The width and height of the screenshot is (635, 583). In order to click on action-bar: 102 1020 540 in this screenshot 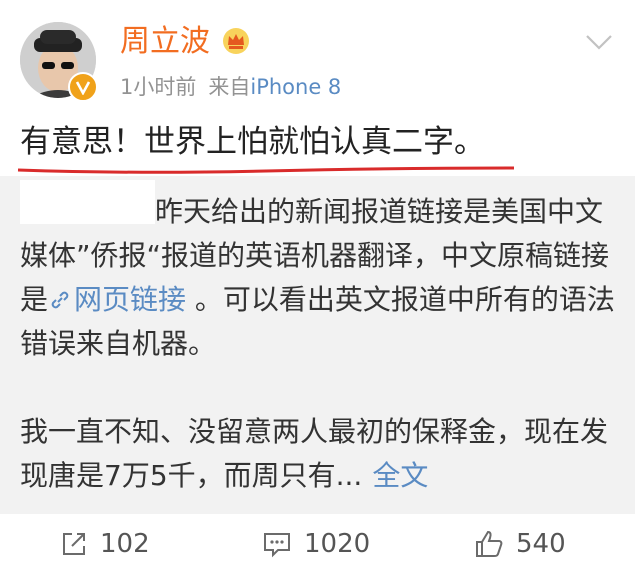, I will do `click(317, 548)`.